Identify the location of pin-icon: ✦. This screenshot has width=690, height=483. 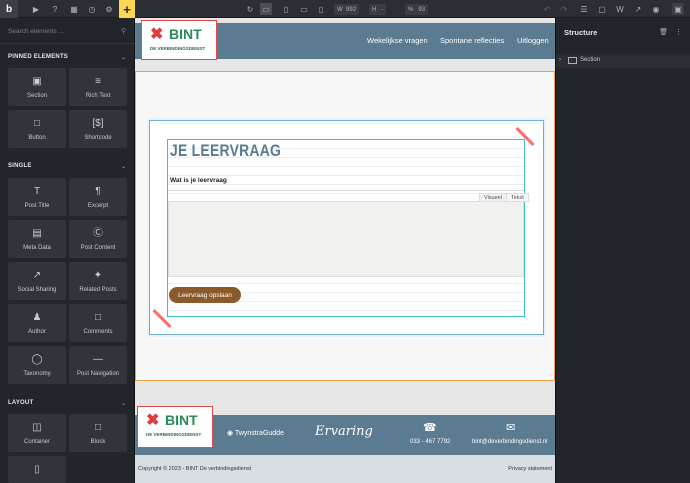
(98, 275).